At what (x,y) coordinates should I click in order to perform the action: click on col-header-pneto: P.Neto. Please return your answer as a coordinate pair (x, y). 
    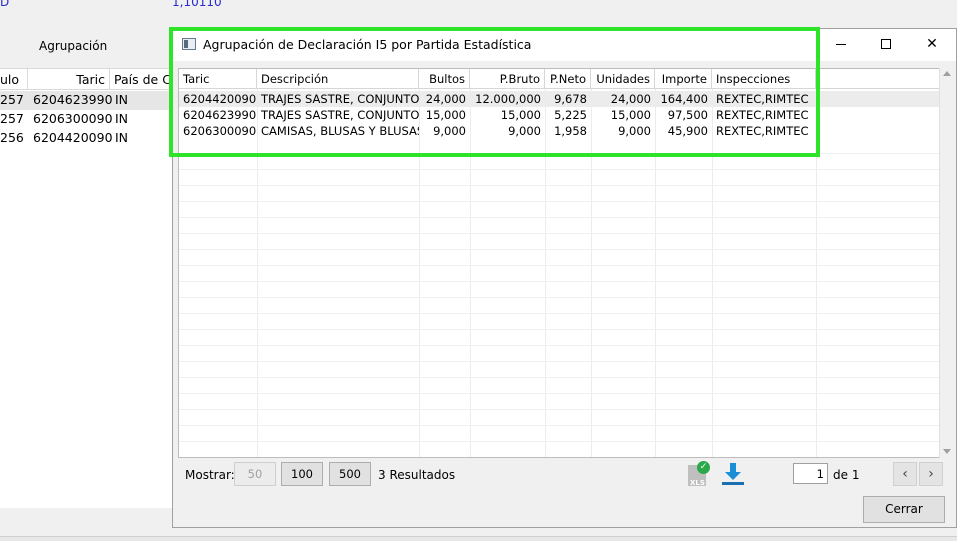
    Looking at the image, I should click on (568, 79).